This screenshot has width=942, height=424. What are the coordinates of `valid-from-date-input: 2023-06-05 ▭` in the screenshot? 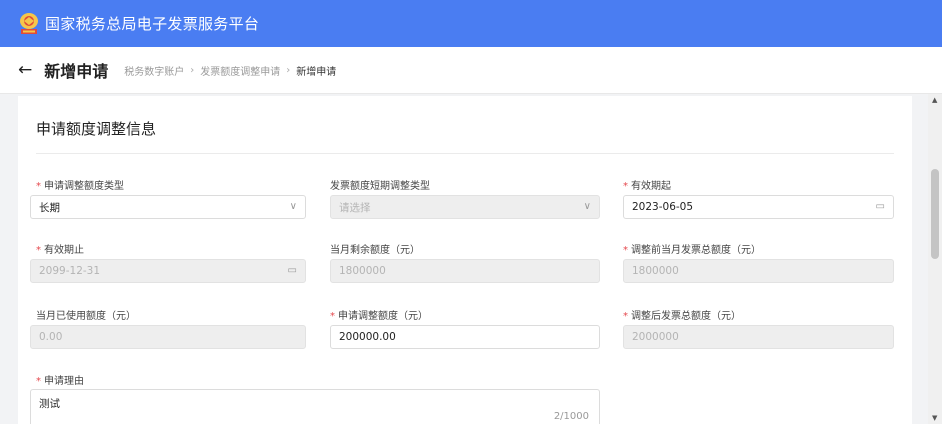 It's located at (758, 207).